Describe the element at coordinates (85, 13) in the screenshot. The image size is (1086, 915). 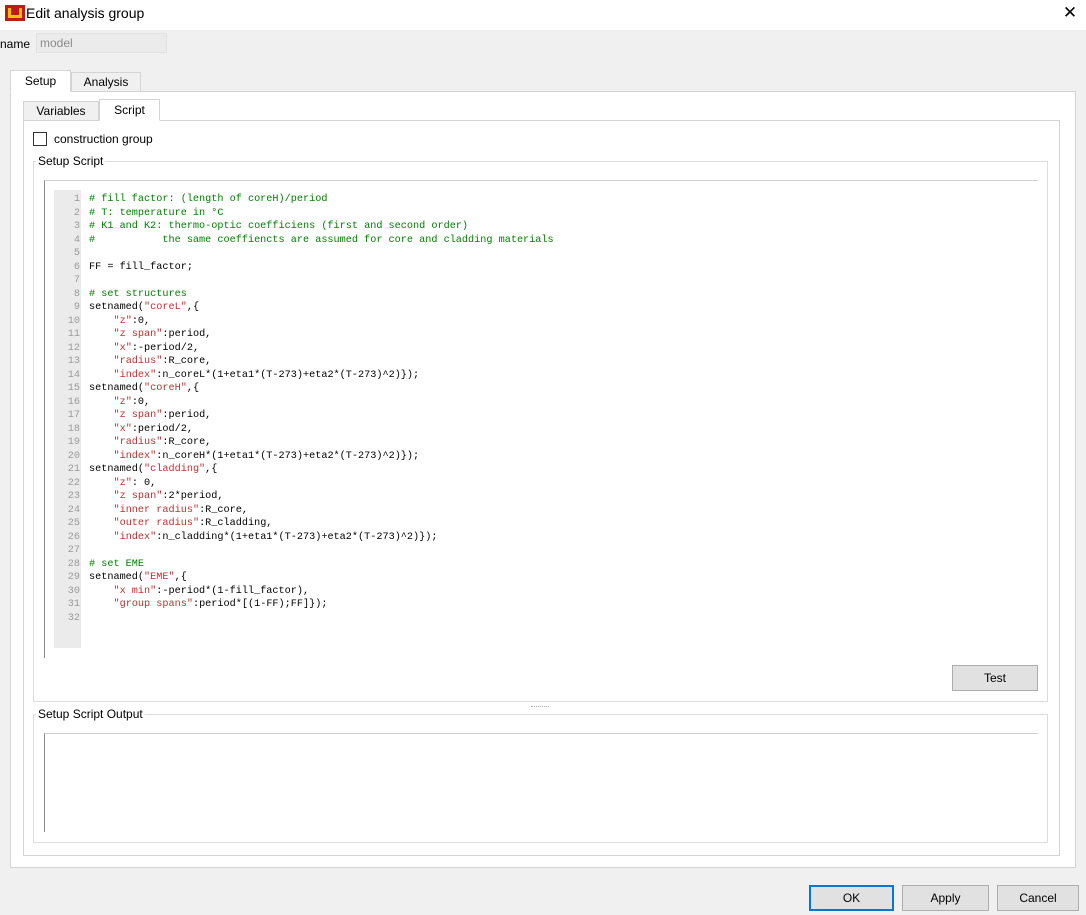
I see `window-title: Edit analysis group` at that location.